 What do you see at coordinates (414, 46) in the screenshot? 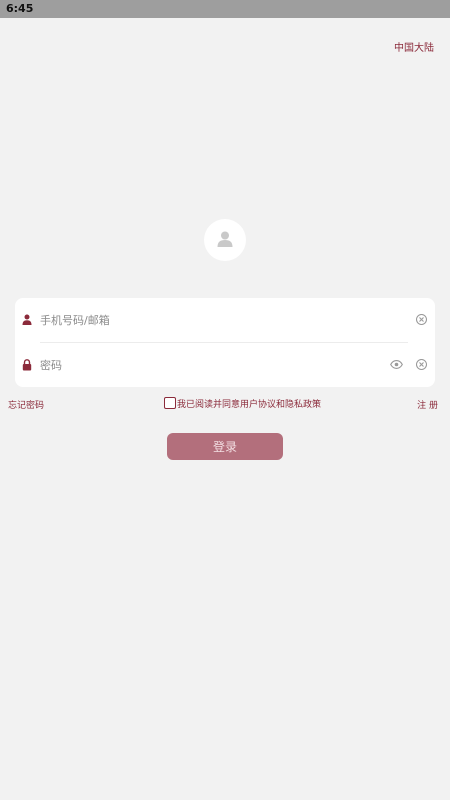
I see `region-selector: 中国大陆` at bounding box center [414, 46].